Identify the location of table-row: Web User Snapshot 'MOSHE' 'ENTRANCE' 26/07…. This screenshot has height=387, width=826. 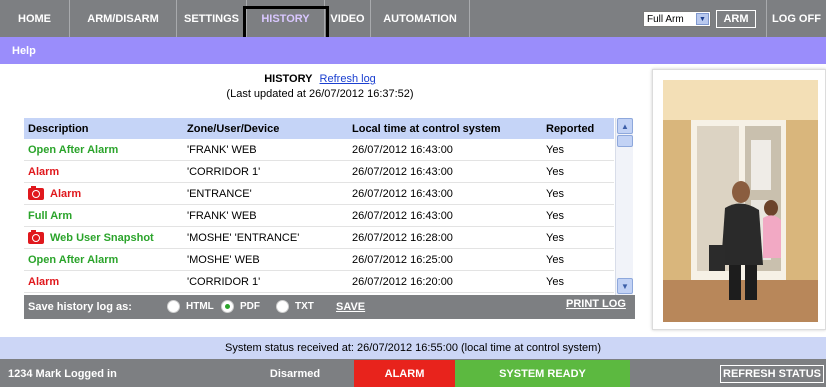
(319, 238).